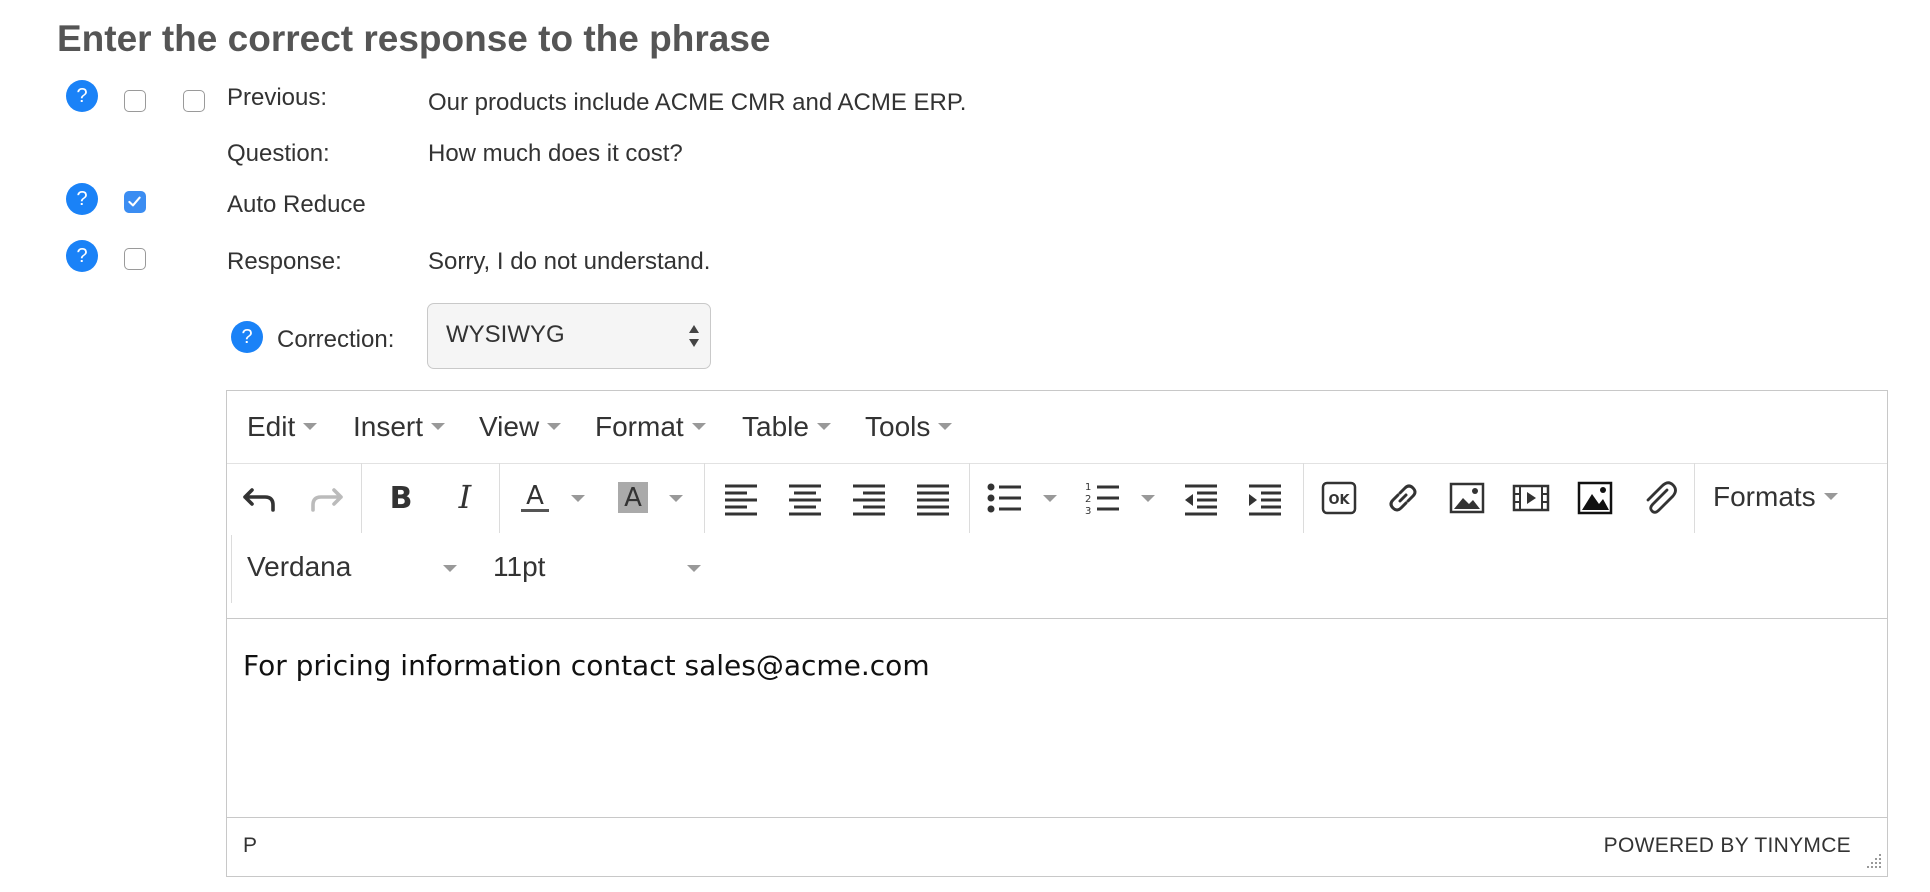 This screenshot has height=892, width=1930. Describe the element at coordinates (194, 101) in the screenshot. I see `previous-checkbox-b` at that location.